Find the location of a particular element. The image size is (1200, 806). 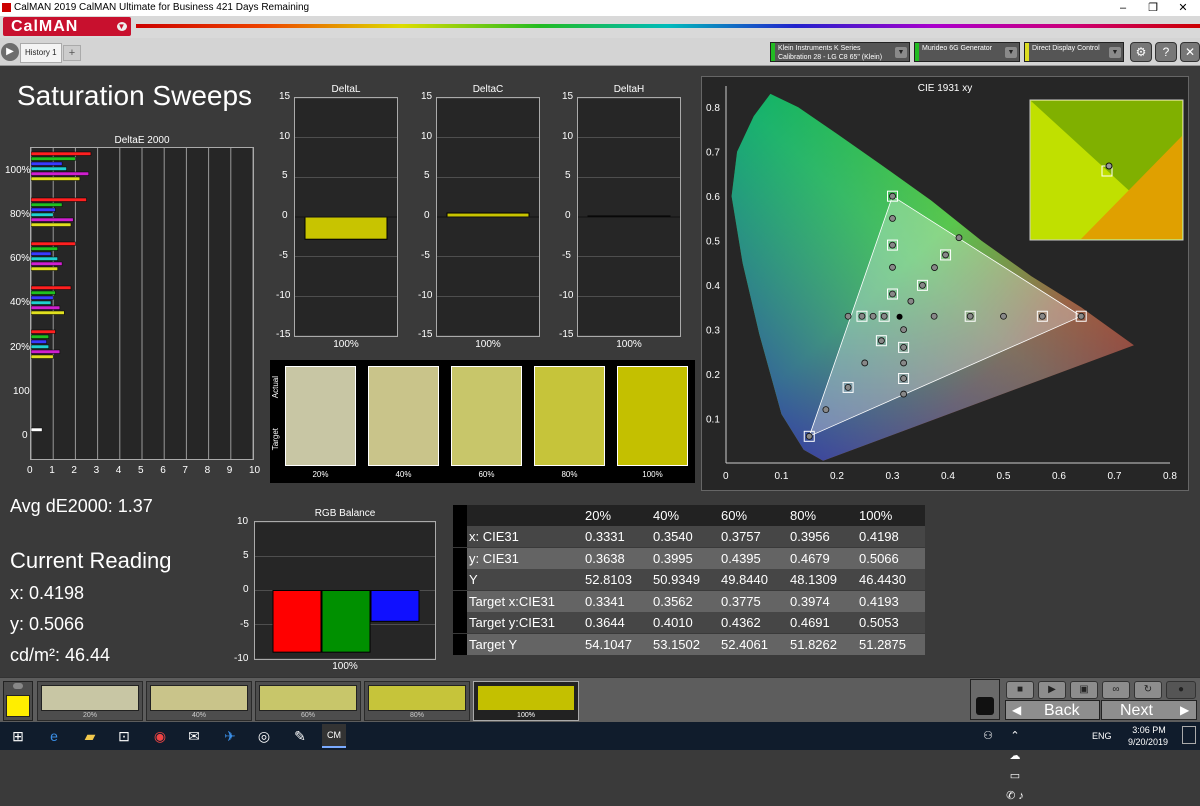

language-indicator: ENG is located at coordinates (1102, 736).